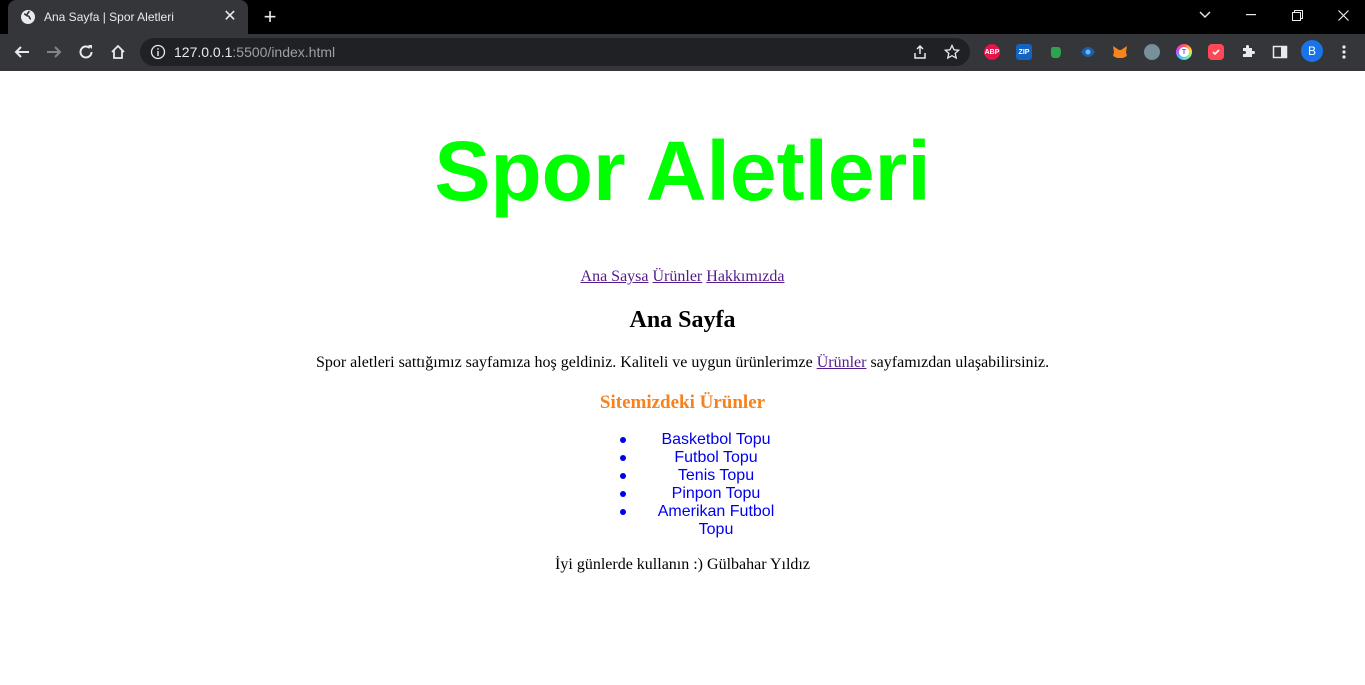  What do you see at coordinates (54, 52) in the screenshot?
I see `forward-arrow-icon` at bounding box center [54, 52].